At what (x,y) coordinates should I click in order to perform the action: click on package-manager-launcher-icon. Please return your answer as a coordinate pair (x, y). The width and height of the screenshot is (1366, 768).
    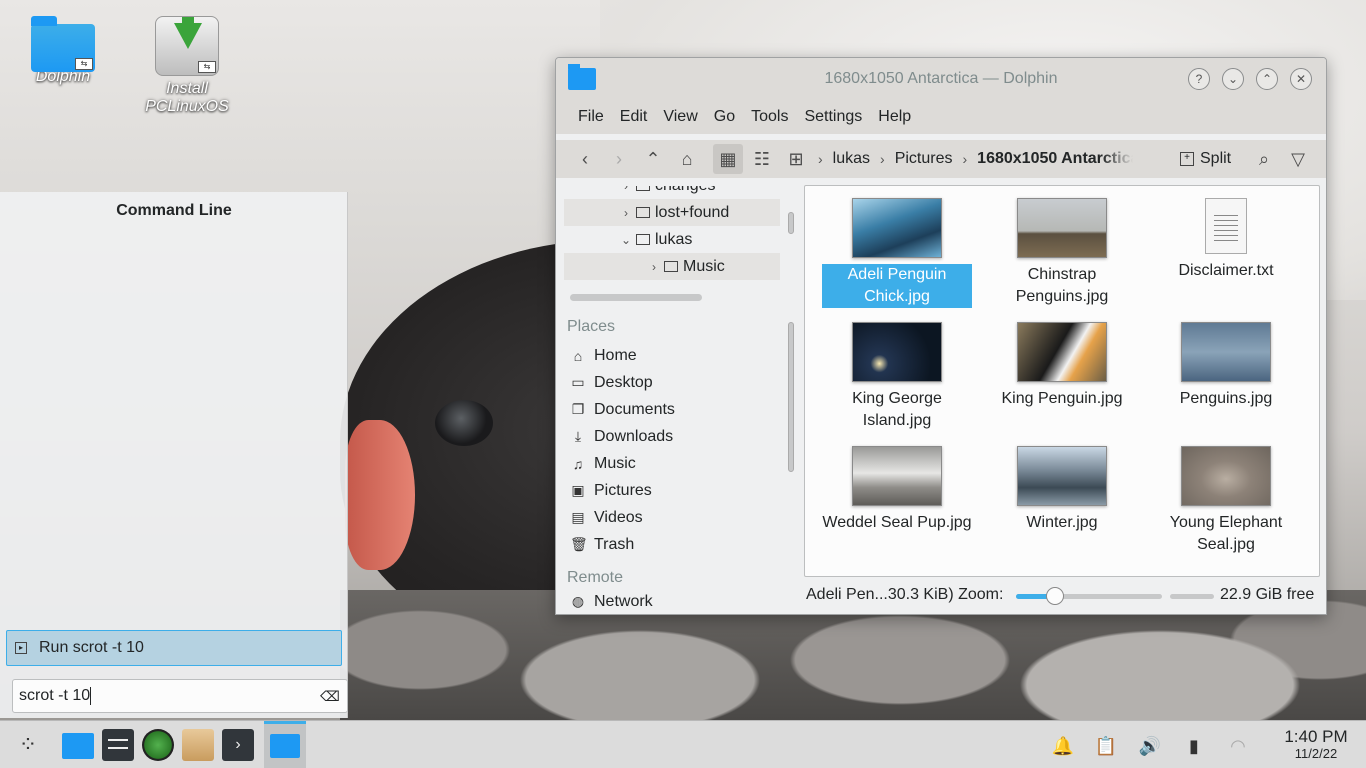
    Looking at the image, I should click on (158, 745).